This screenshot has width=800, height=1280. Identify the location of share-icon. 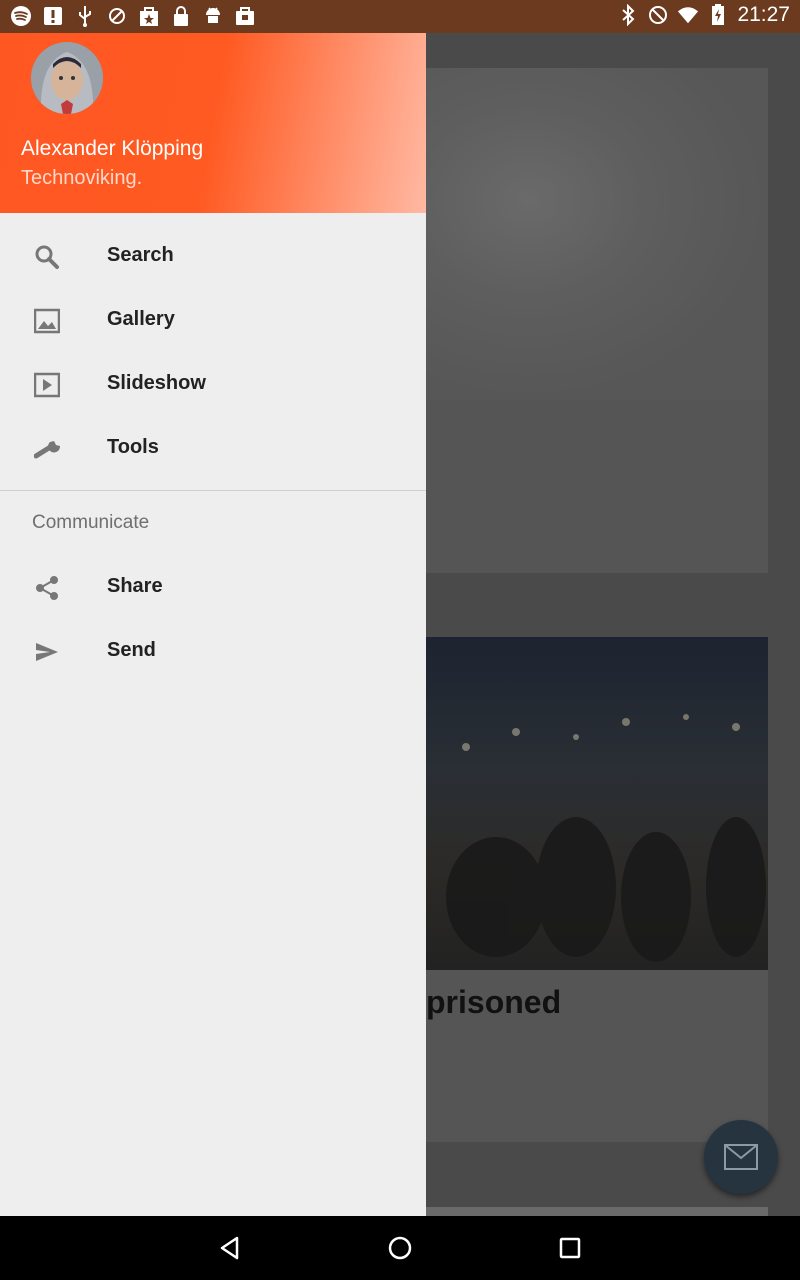
(47, 588).